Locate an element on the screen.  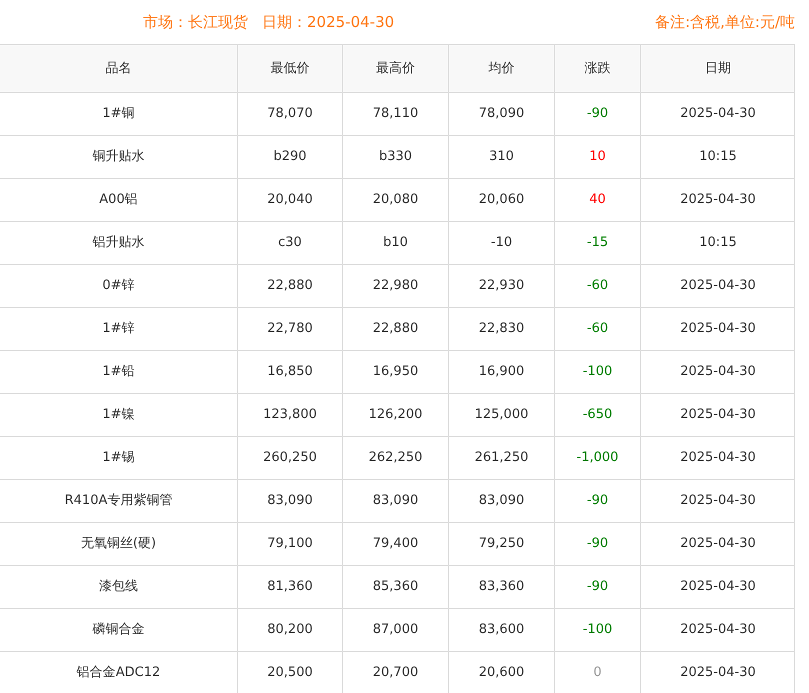
table-cell-text: 126,200 is located at coordinates (395, 415).